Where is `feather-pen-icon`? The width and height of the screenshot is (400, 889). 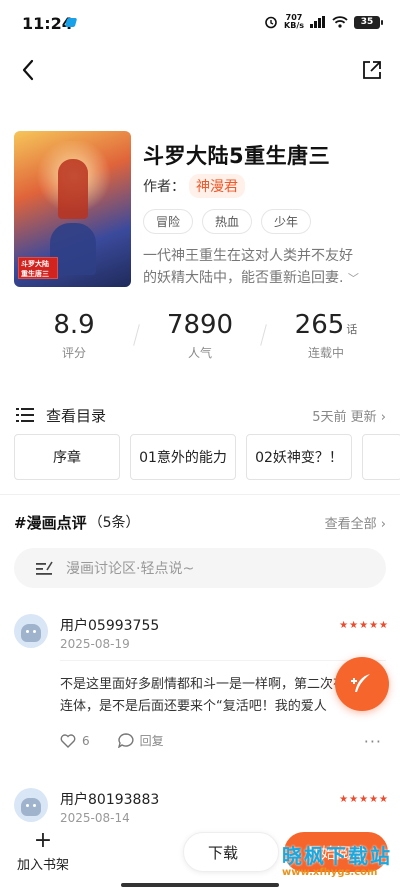
feather-pen-icon is located at coordinates (360, 683).